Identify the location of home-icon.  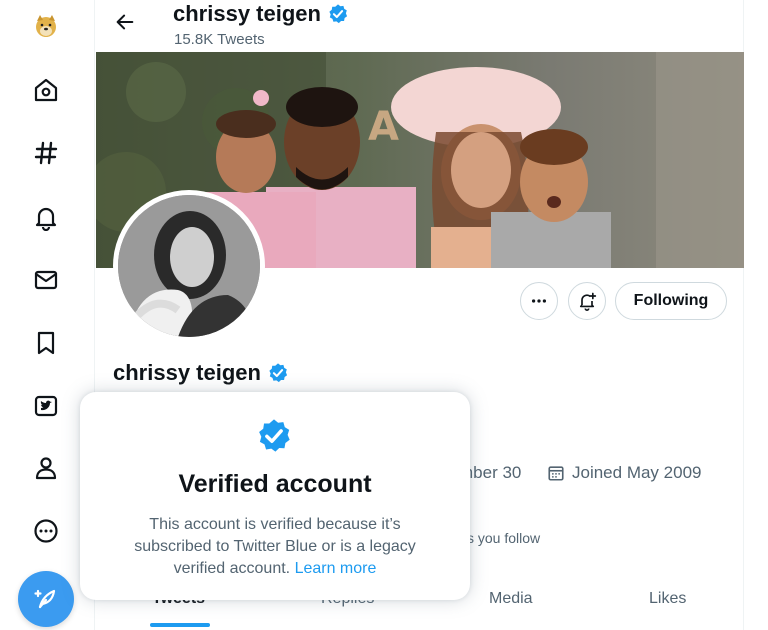
(46, 90).